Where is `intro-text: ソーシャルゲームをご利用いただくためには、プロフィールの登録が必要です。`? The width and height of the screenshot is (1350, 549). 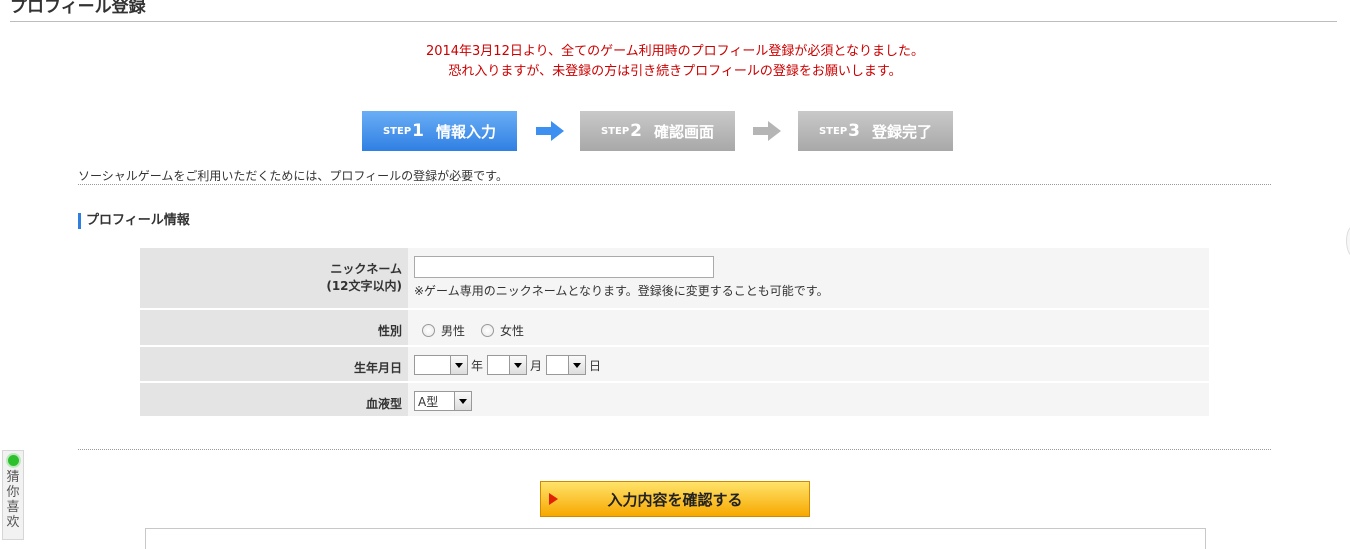
intro-text: ソーシャルゲームをご利用いただくためには、プロフィールの登録が必要です。 is located at coordinates (293, 176).